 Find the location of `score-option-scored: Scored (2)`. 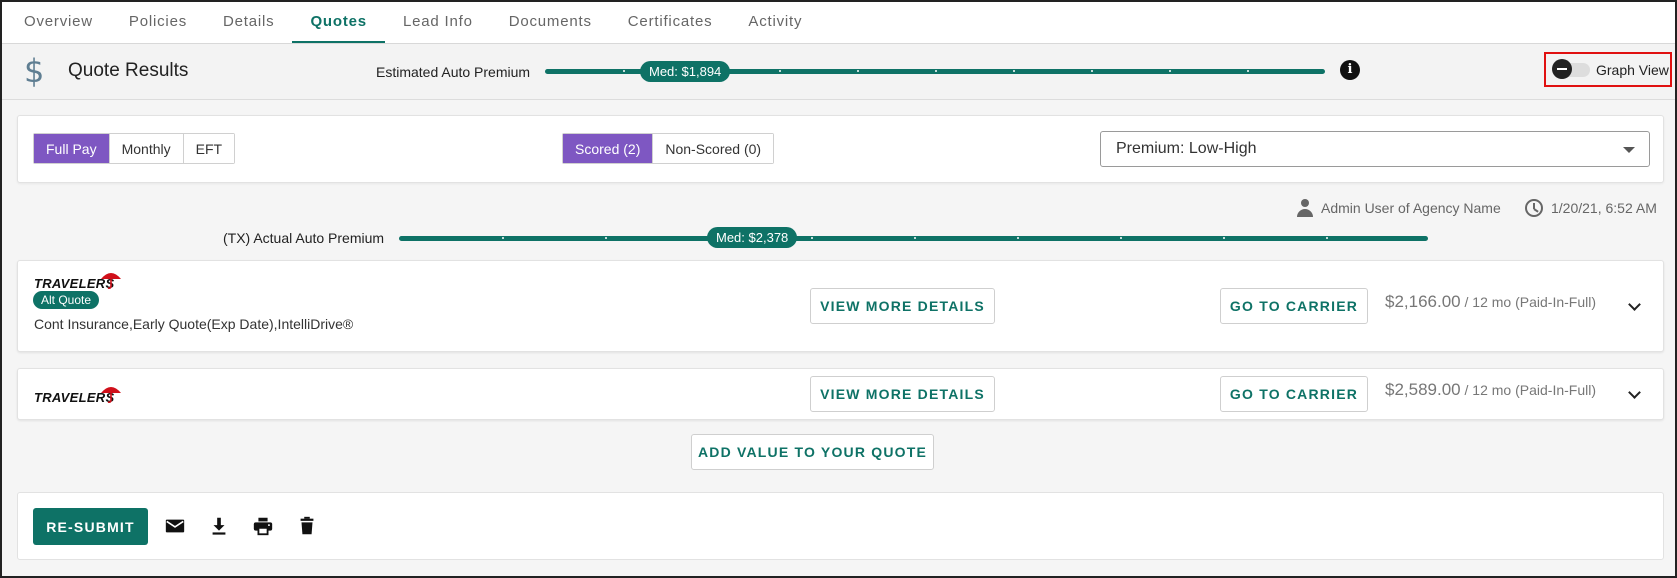

score-option-scored: Scored (2) is located at coordinates (608, 148).